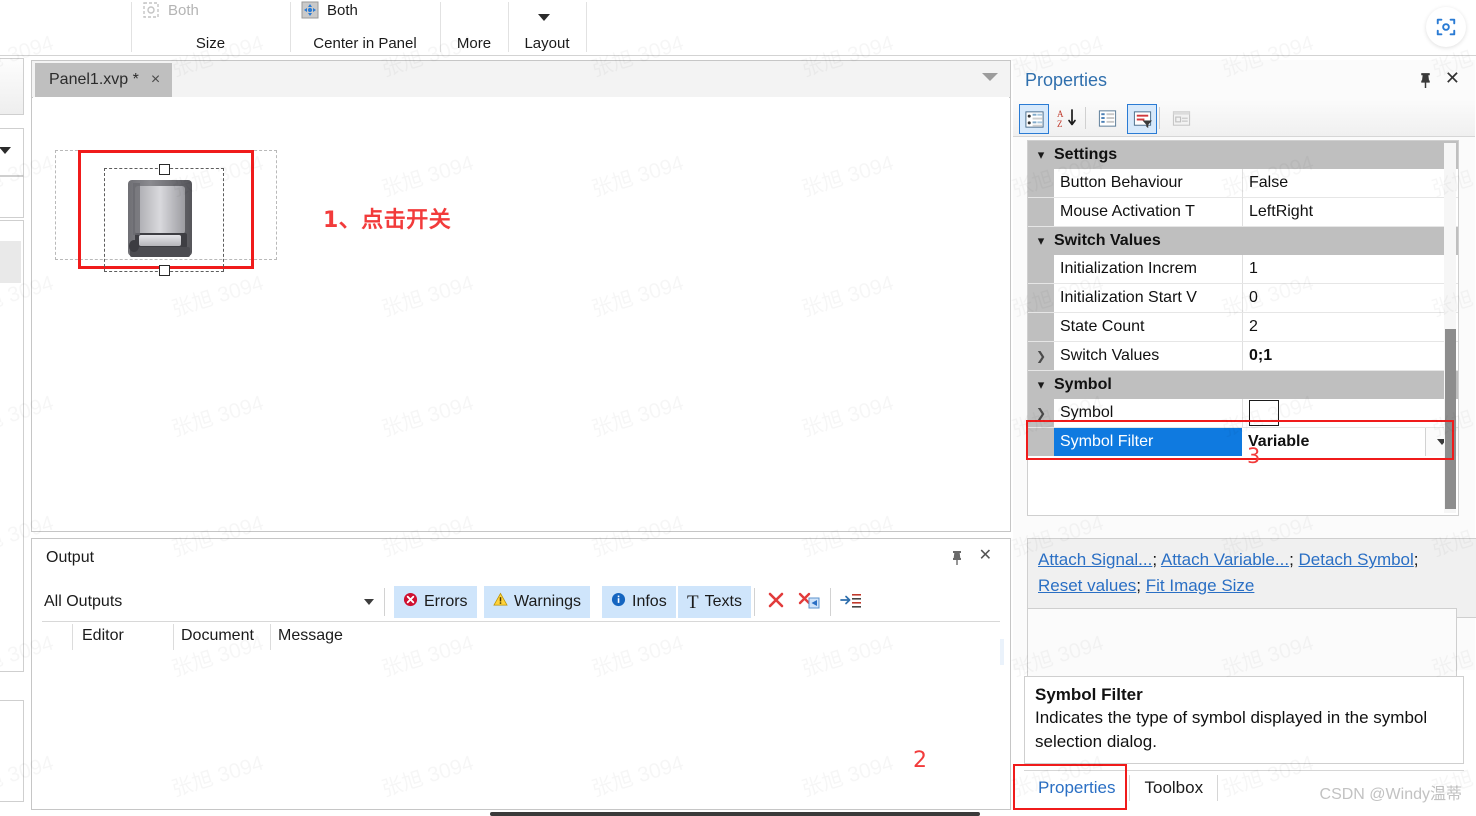 The image size is (1476, 816). I want to click on property-row-button-behaviour: Button Behaviour False, so click(1243, 183).